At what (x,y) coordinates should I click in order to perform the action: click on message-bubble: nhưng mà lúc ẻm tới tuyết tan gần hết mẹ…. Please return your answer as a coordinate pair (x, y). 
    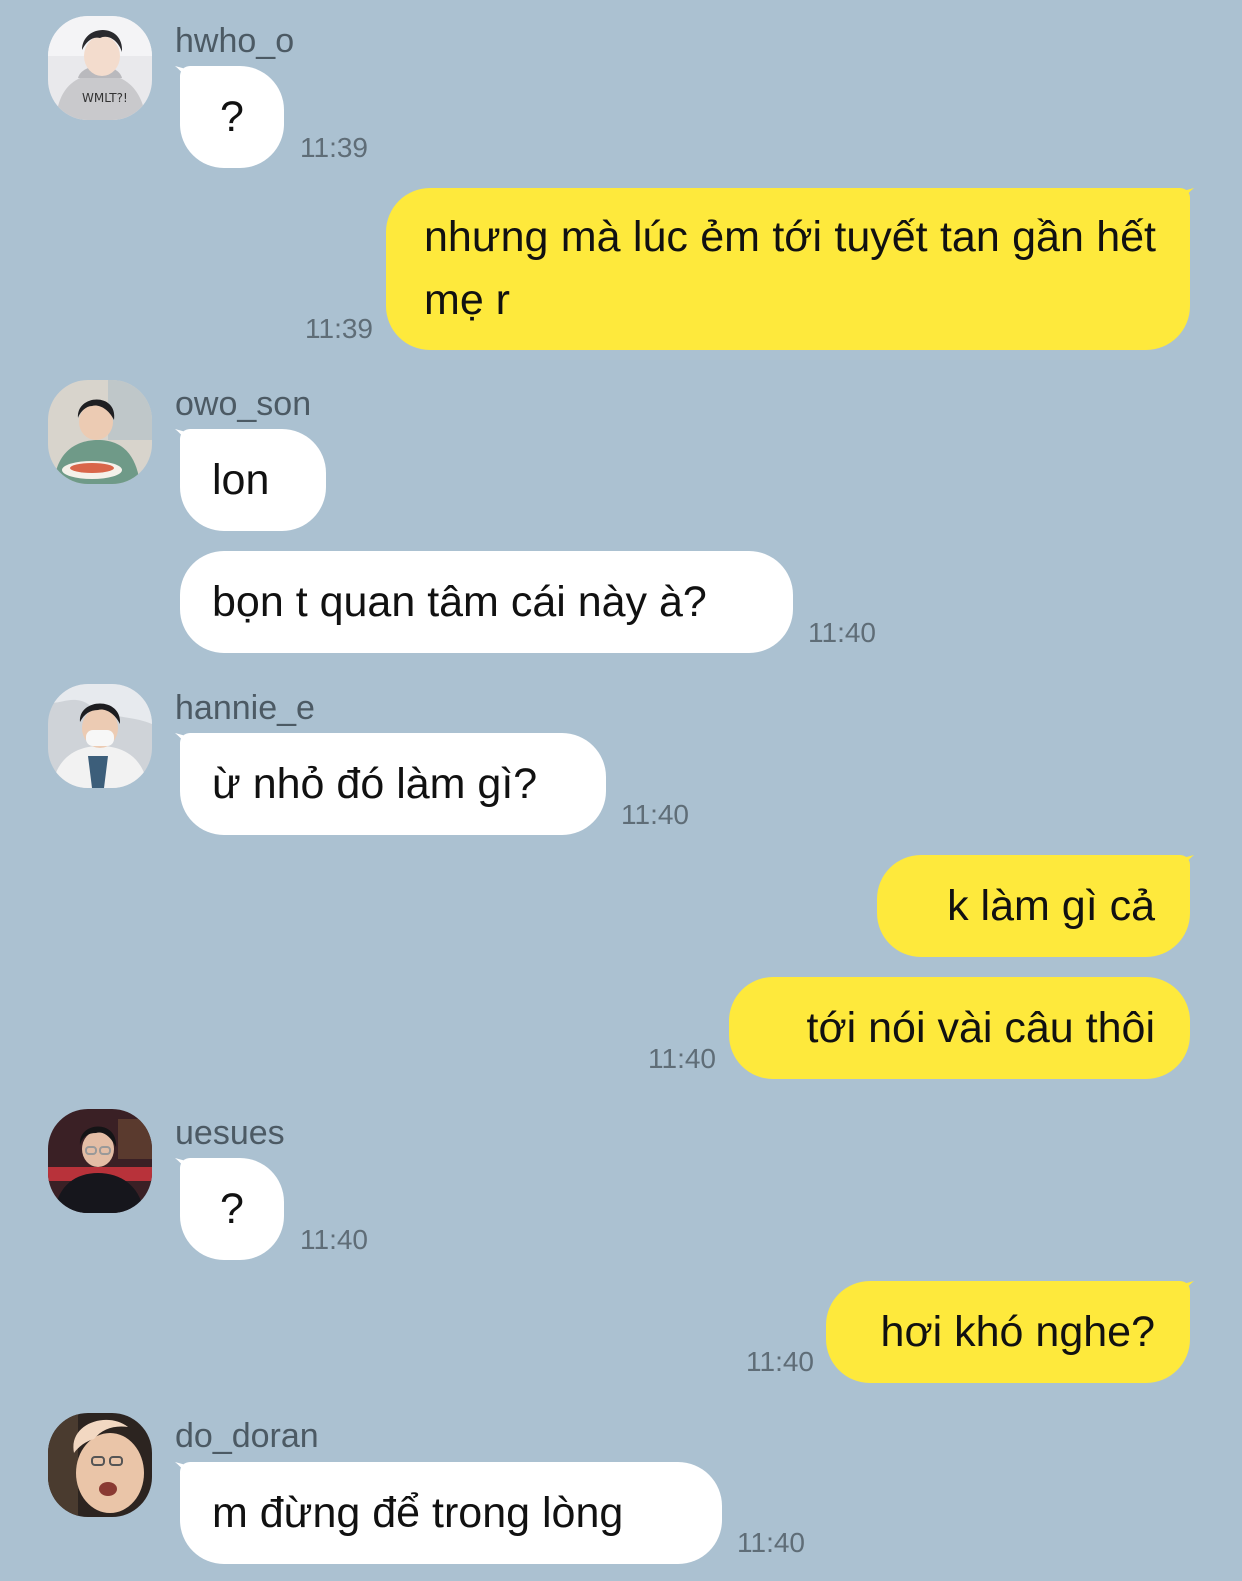
    Looking at the image, I should click on (788, 269).